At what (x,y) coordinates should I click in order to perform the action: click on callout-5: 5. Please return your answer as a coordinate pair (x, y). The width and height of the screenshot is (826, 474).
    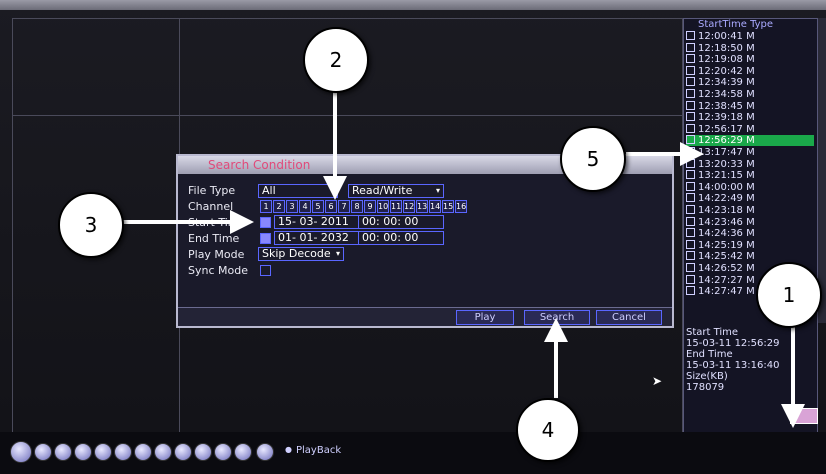
    Looking at the image, I should click on (593, 159).